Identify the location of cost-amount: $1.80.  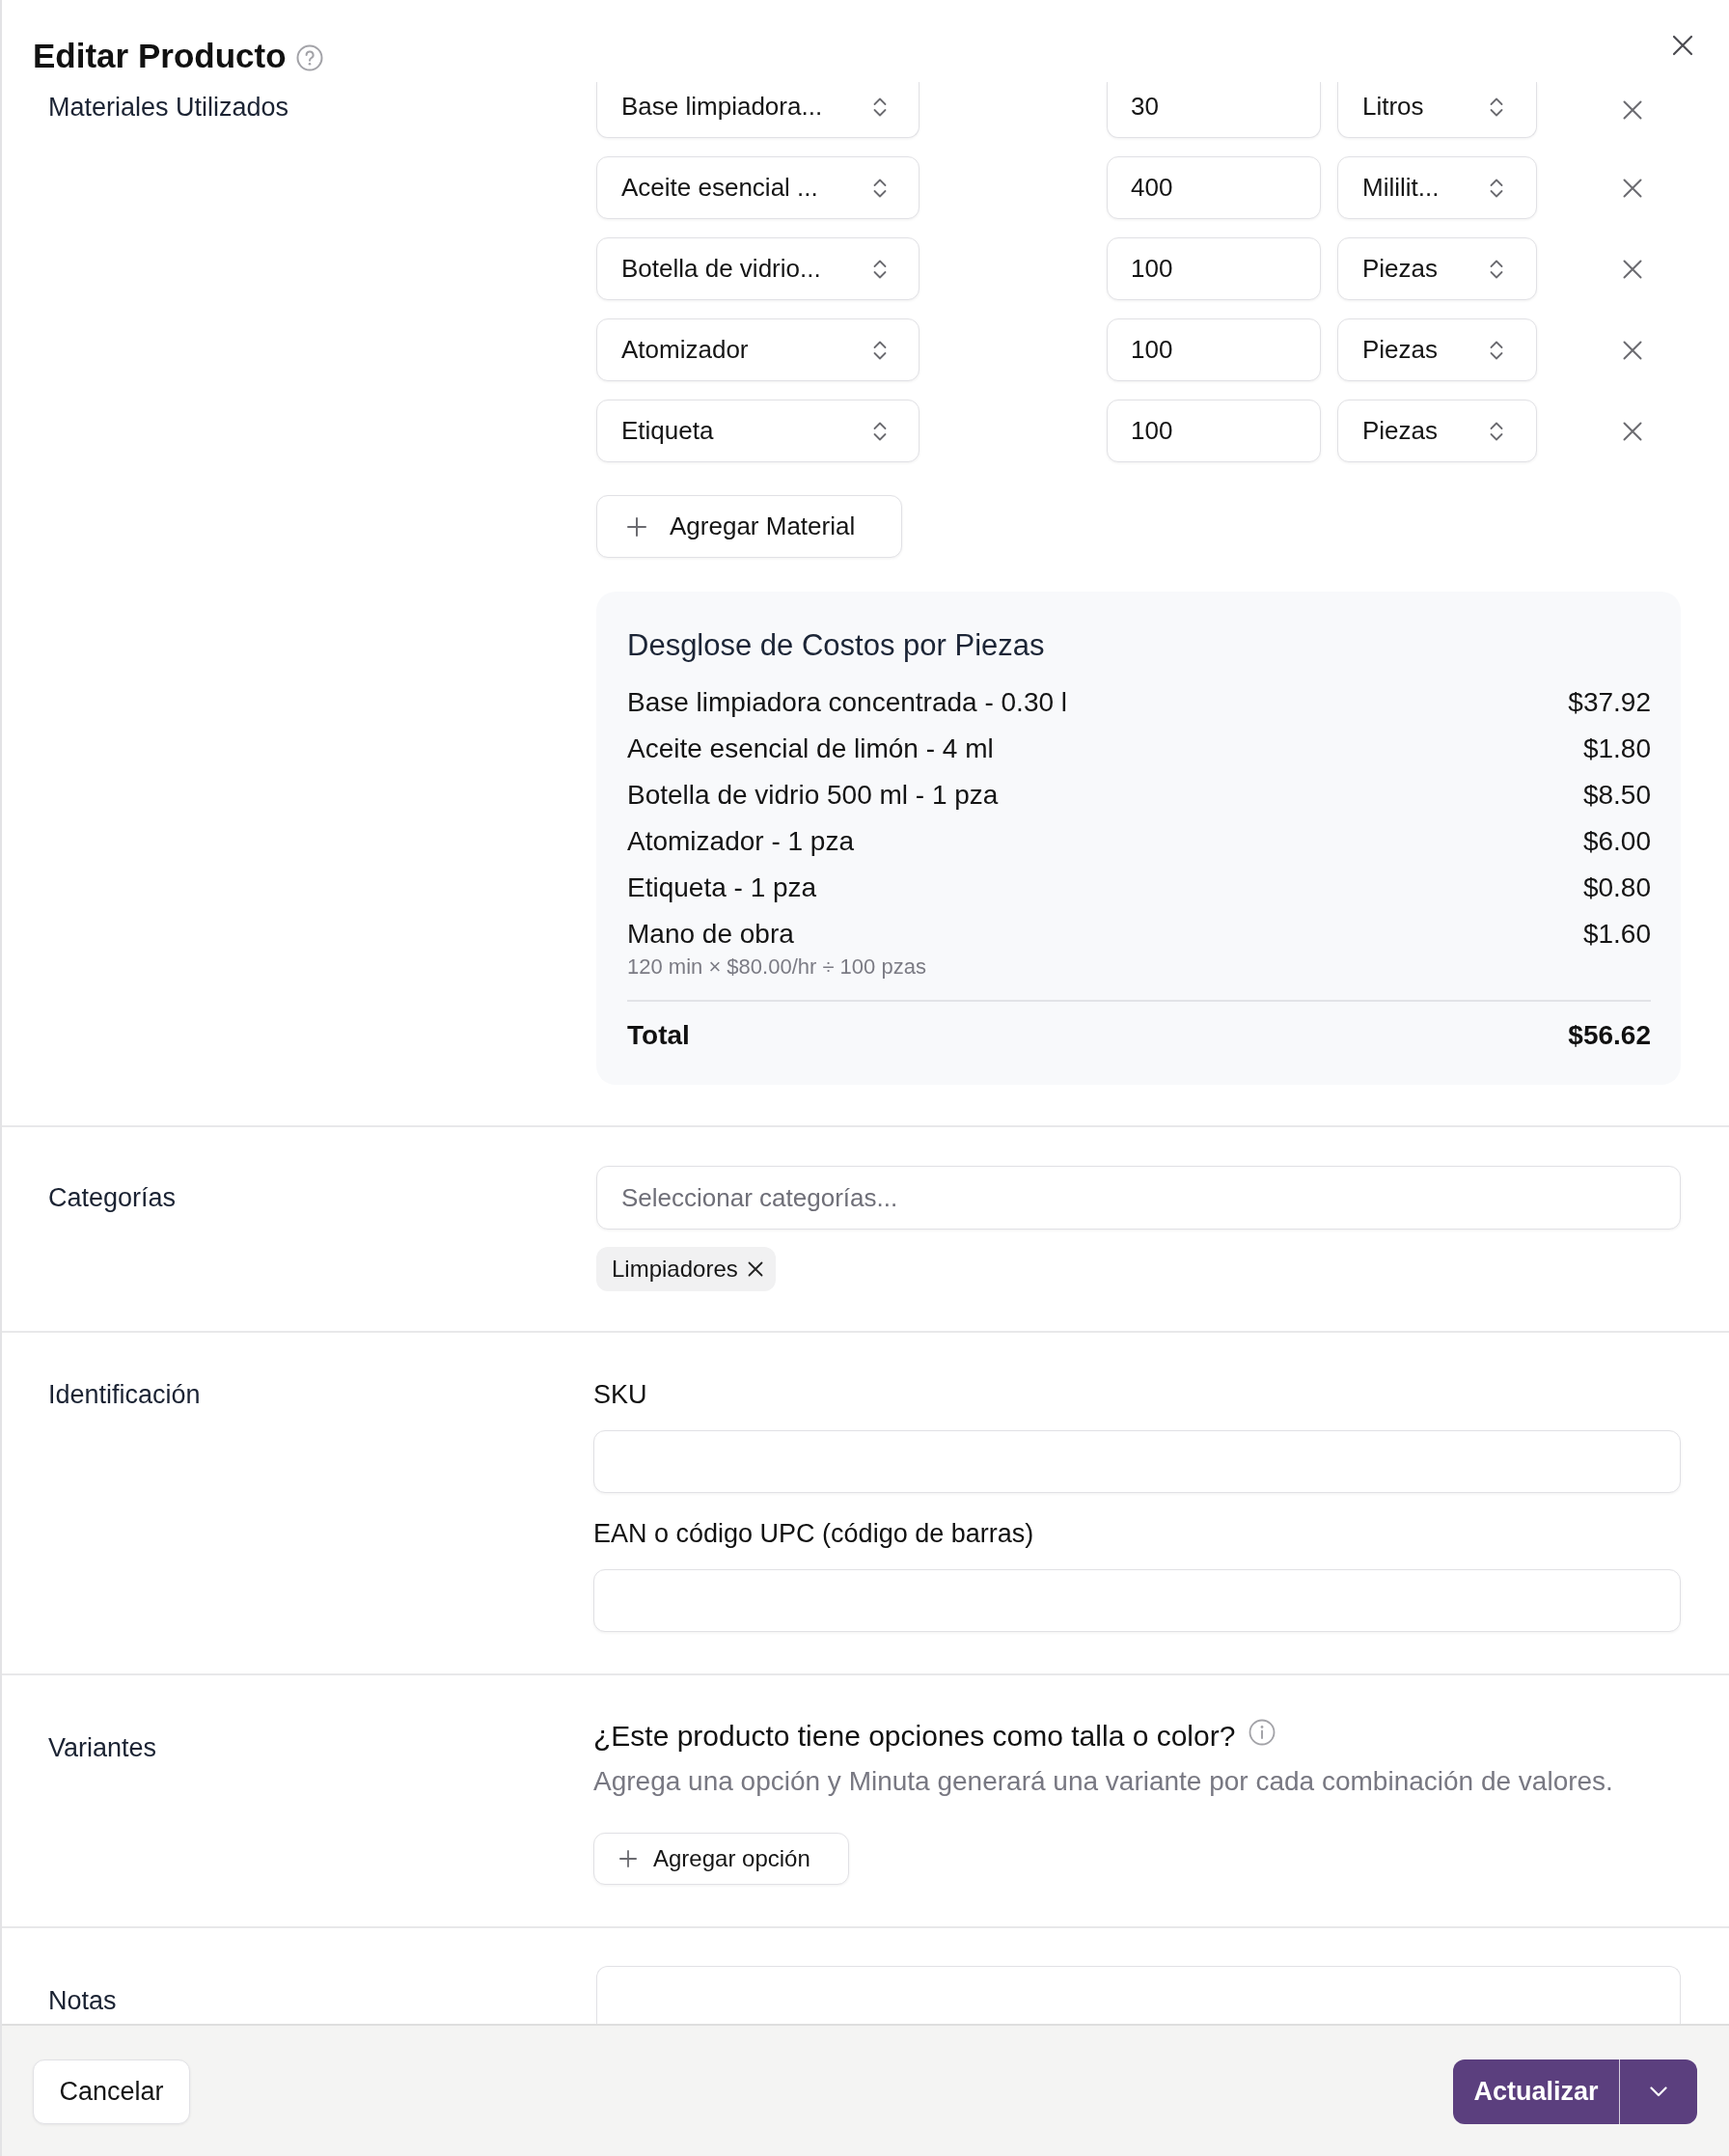
(1616, 748).